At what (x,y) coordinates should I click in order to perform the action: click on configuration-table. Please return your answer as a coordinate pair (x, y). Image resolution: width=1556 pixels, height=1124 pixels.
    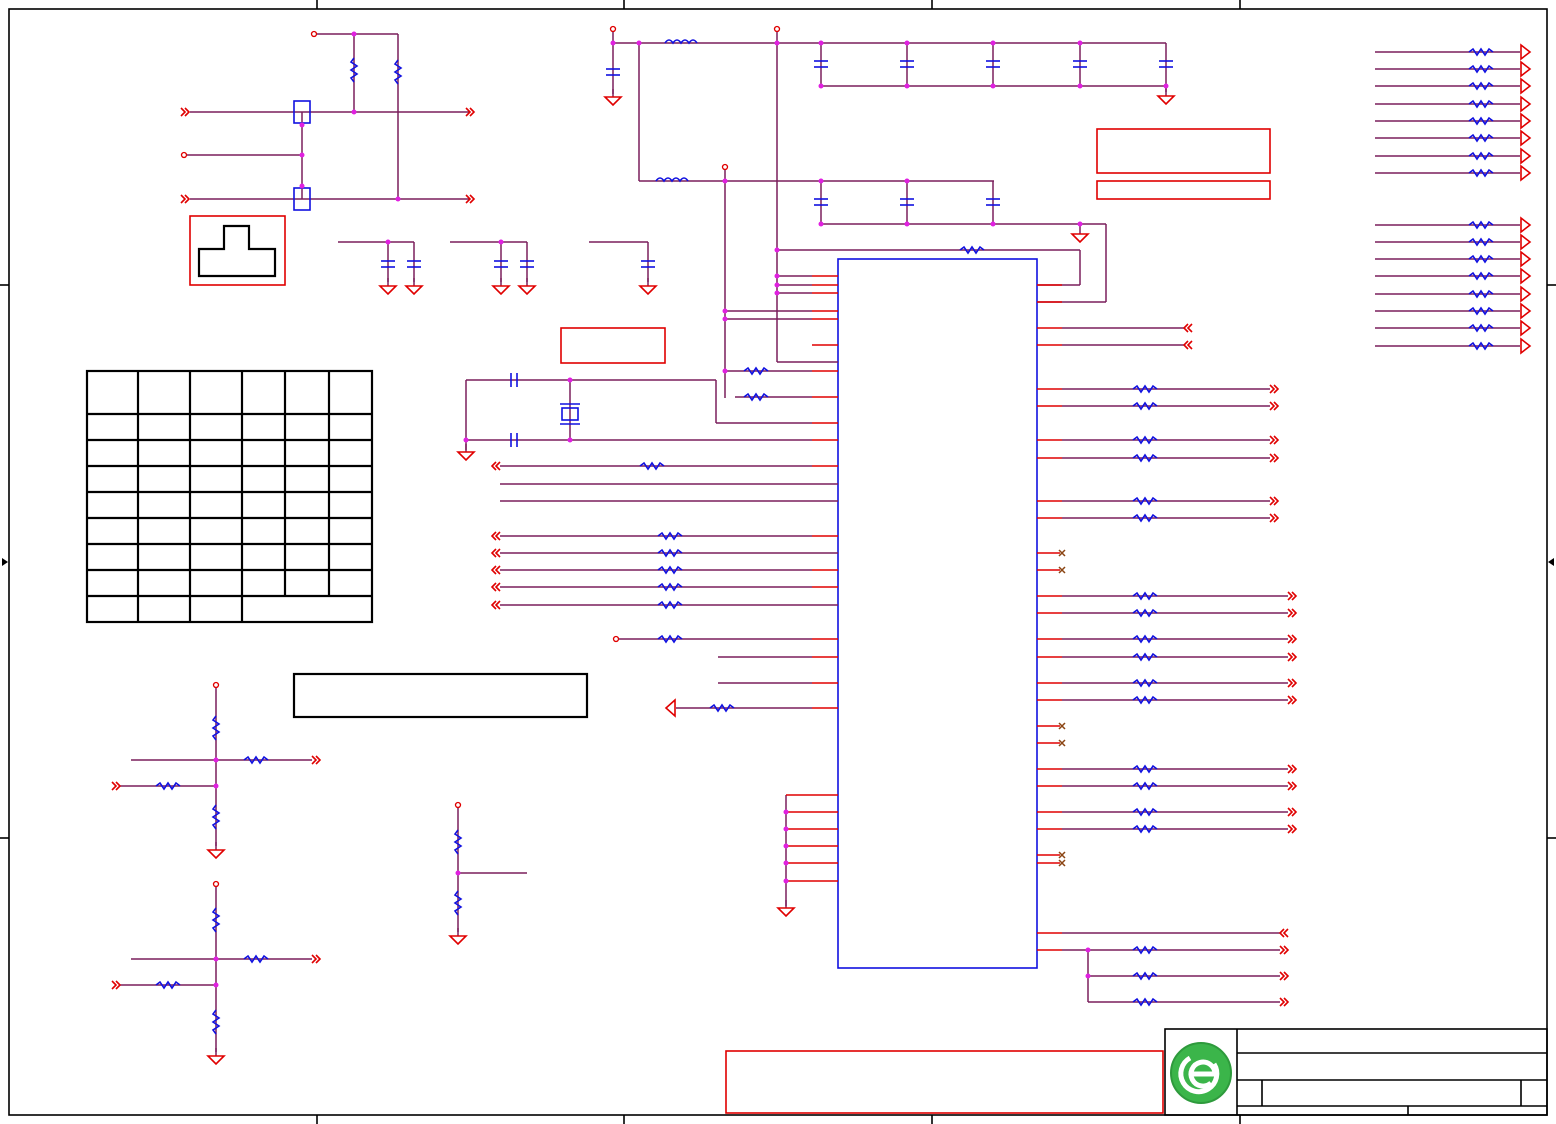
    Looking at the image, I should click on (229, 496).